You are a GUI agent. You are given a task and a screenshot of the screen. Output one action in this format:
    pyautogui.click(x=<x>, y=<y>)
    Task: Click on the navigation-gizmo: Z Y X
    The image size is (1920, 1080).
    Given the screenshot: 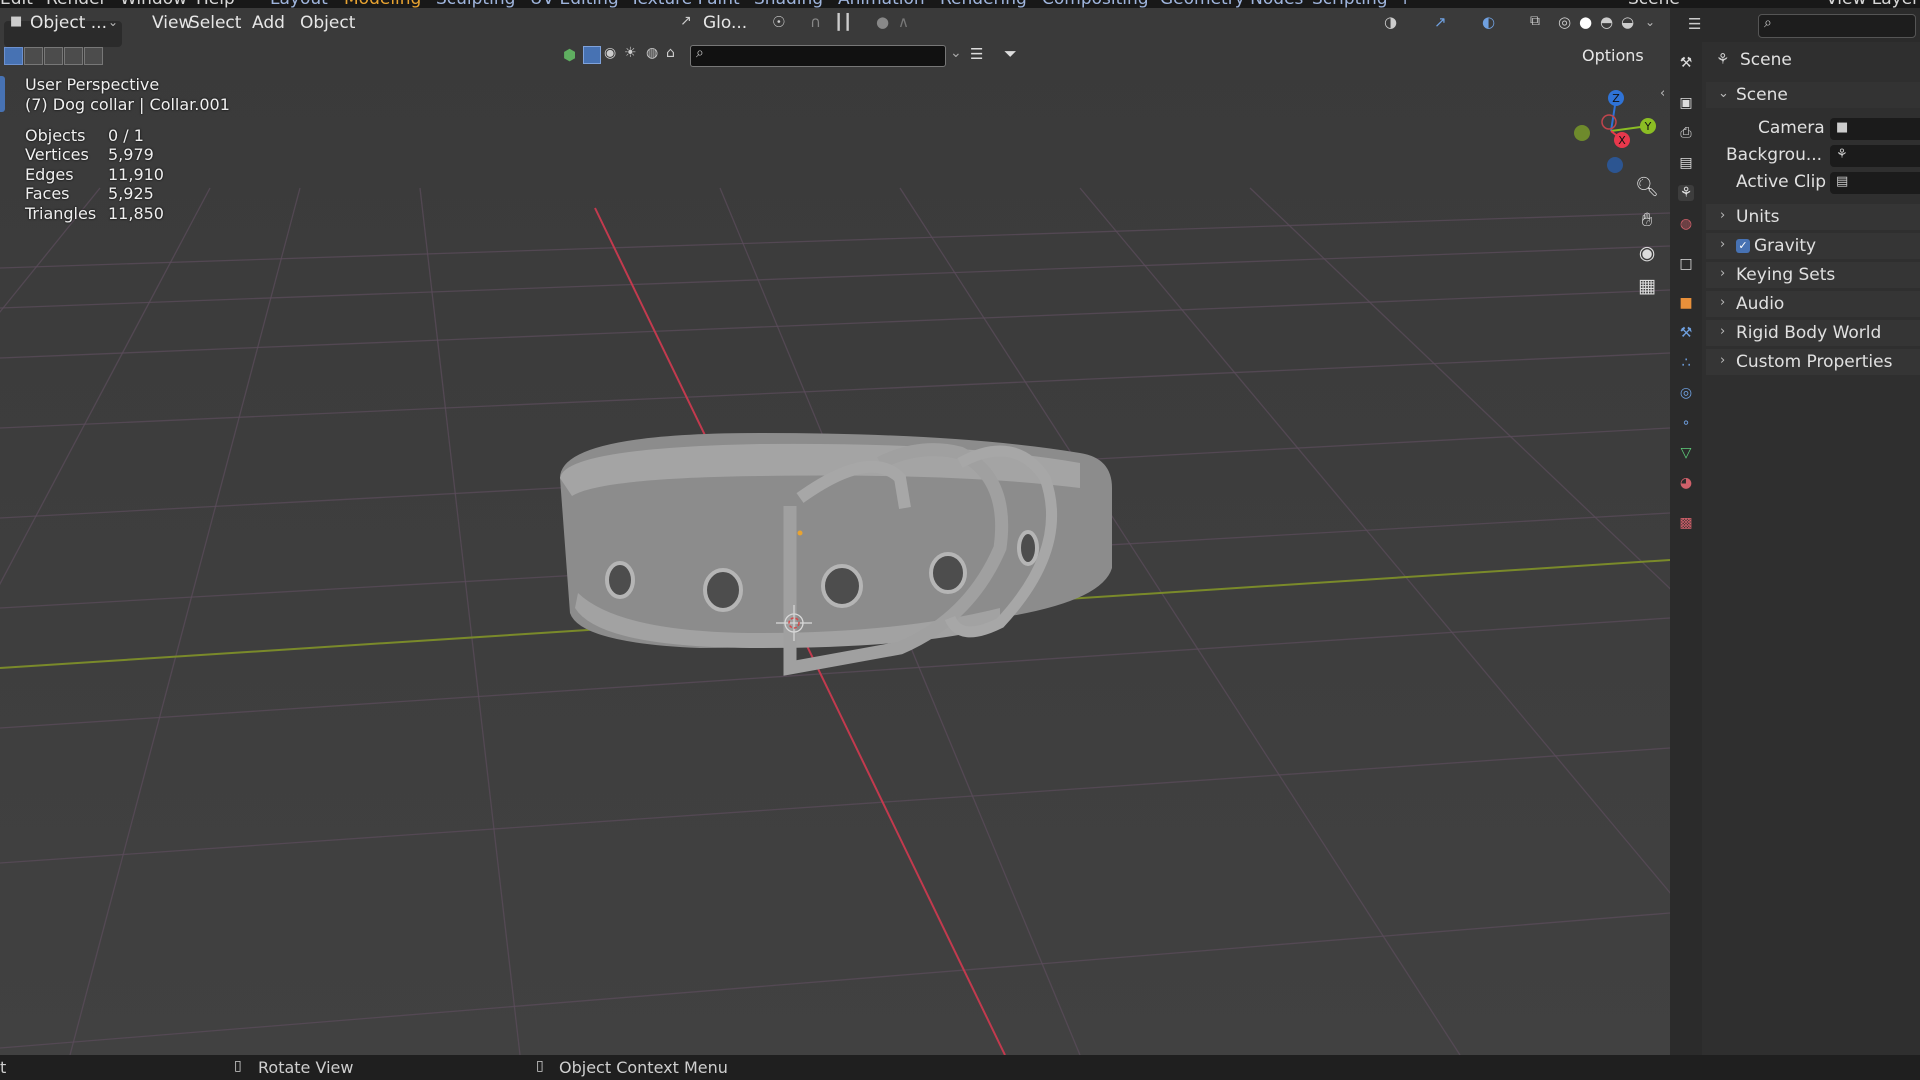 What is the action you would take?
    pyautogui.click(x=1611, y=136)
    